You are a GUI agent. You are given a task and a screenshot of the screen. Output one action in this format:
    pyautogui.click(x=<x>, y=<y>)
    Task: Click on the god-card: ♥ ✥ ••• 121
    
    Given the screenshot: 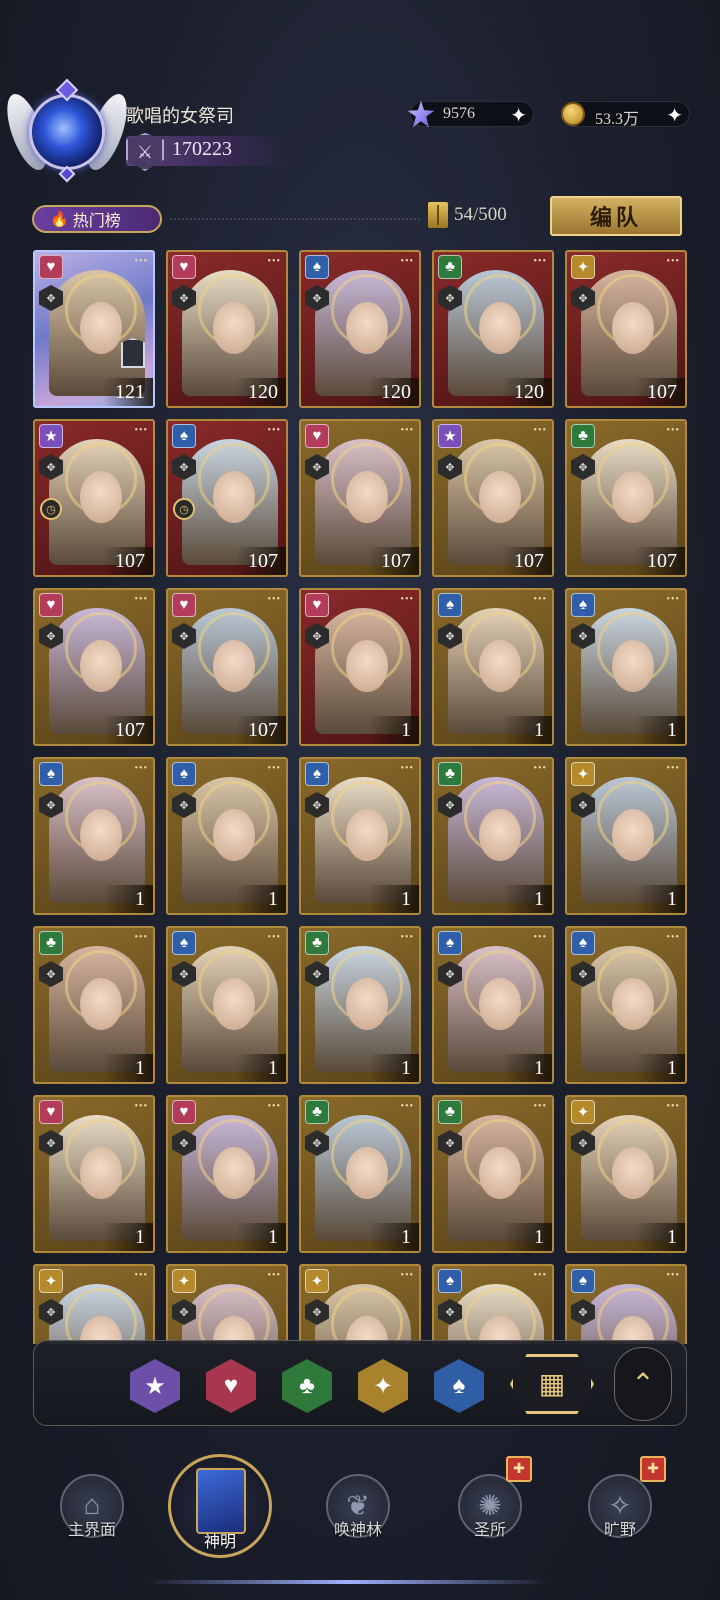 What is the action you would take?
    pyautogui.click(x=94, y=329)
    